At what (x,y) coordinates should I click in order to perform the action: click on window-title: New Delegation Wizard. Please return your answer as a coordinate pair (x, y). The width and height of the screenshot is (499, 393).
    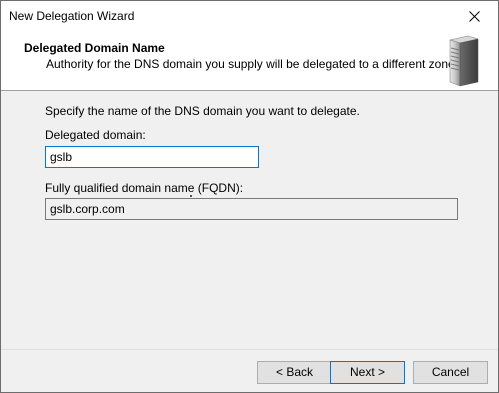
    Looking at the image, I should click on (72, 16).